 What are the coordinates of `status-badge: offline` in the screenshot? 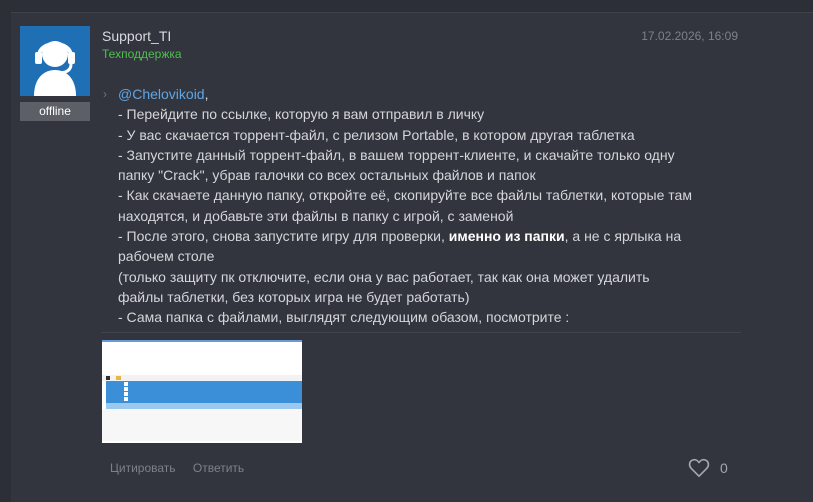 It's located at (55, 111).